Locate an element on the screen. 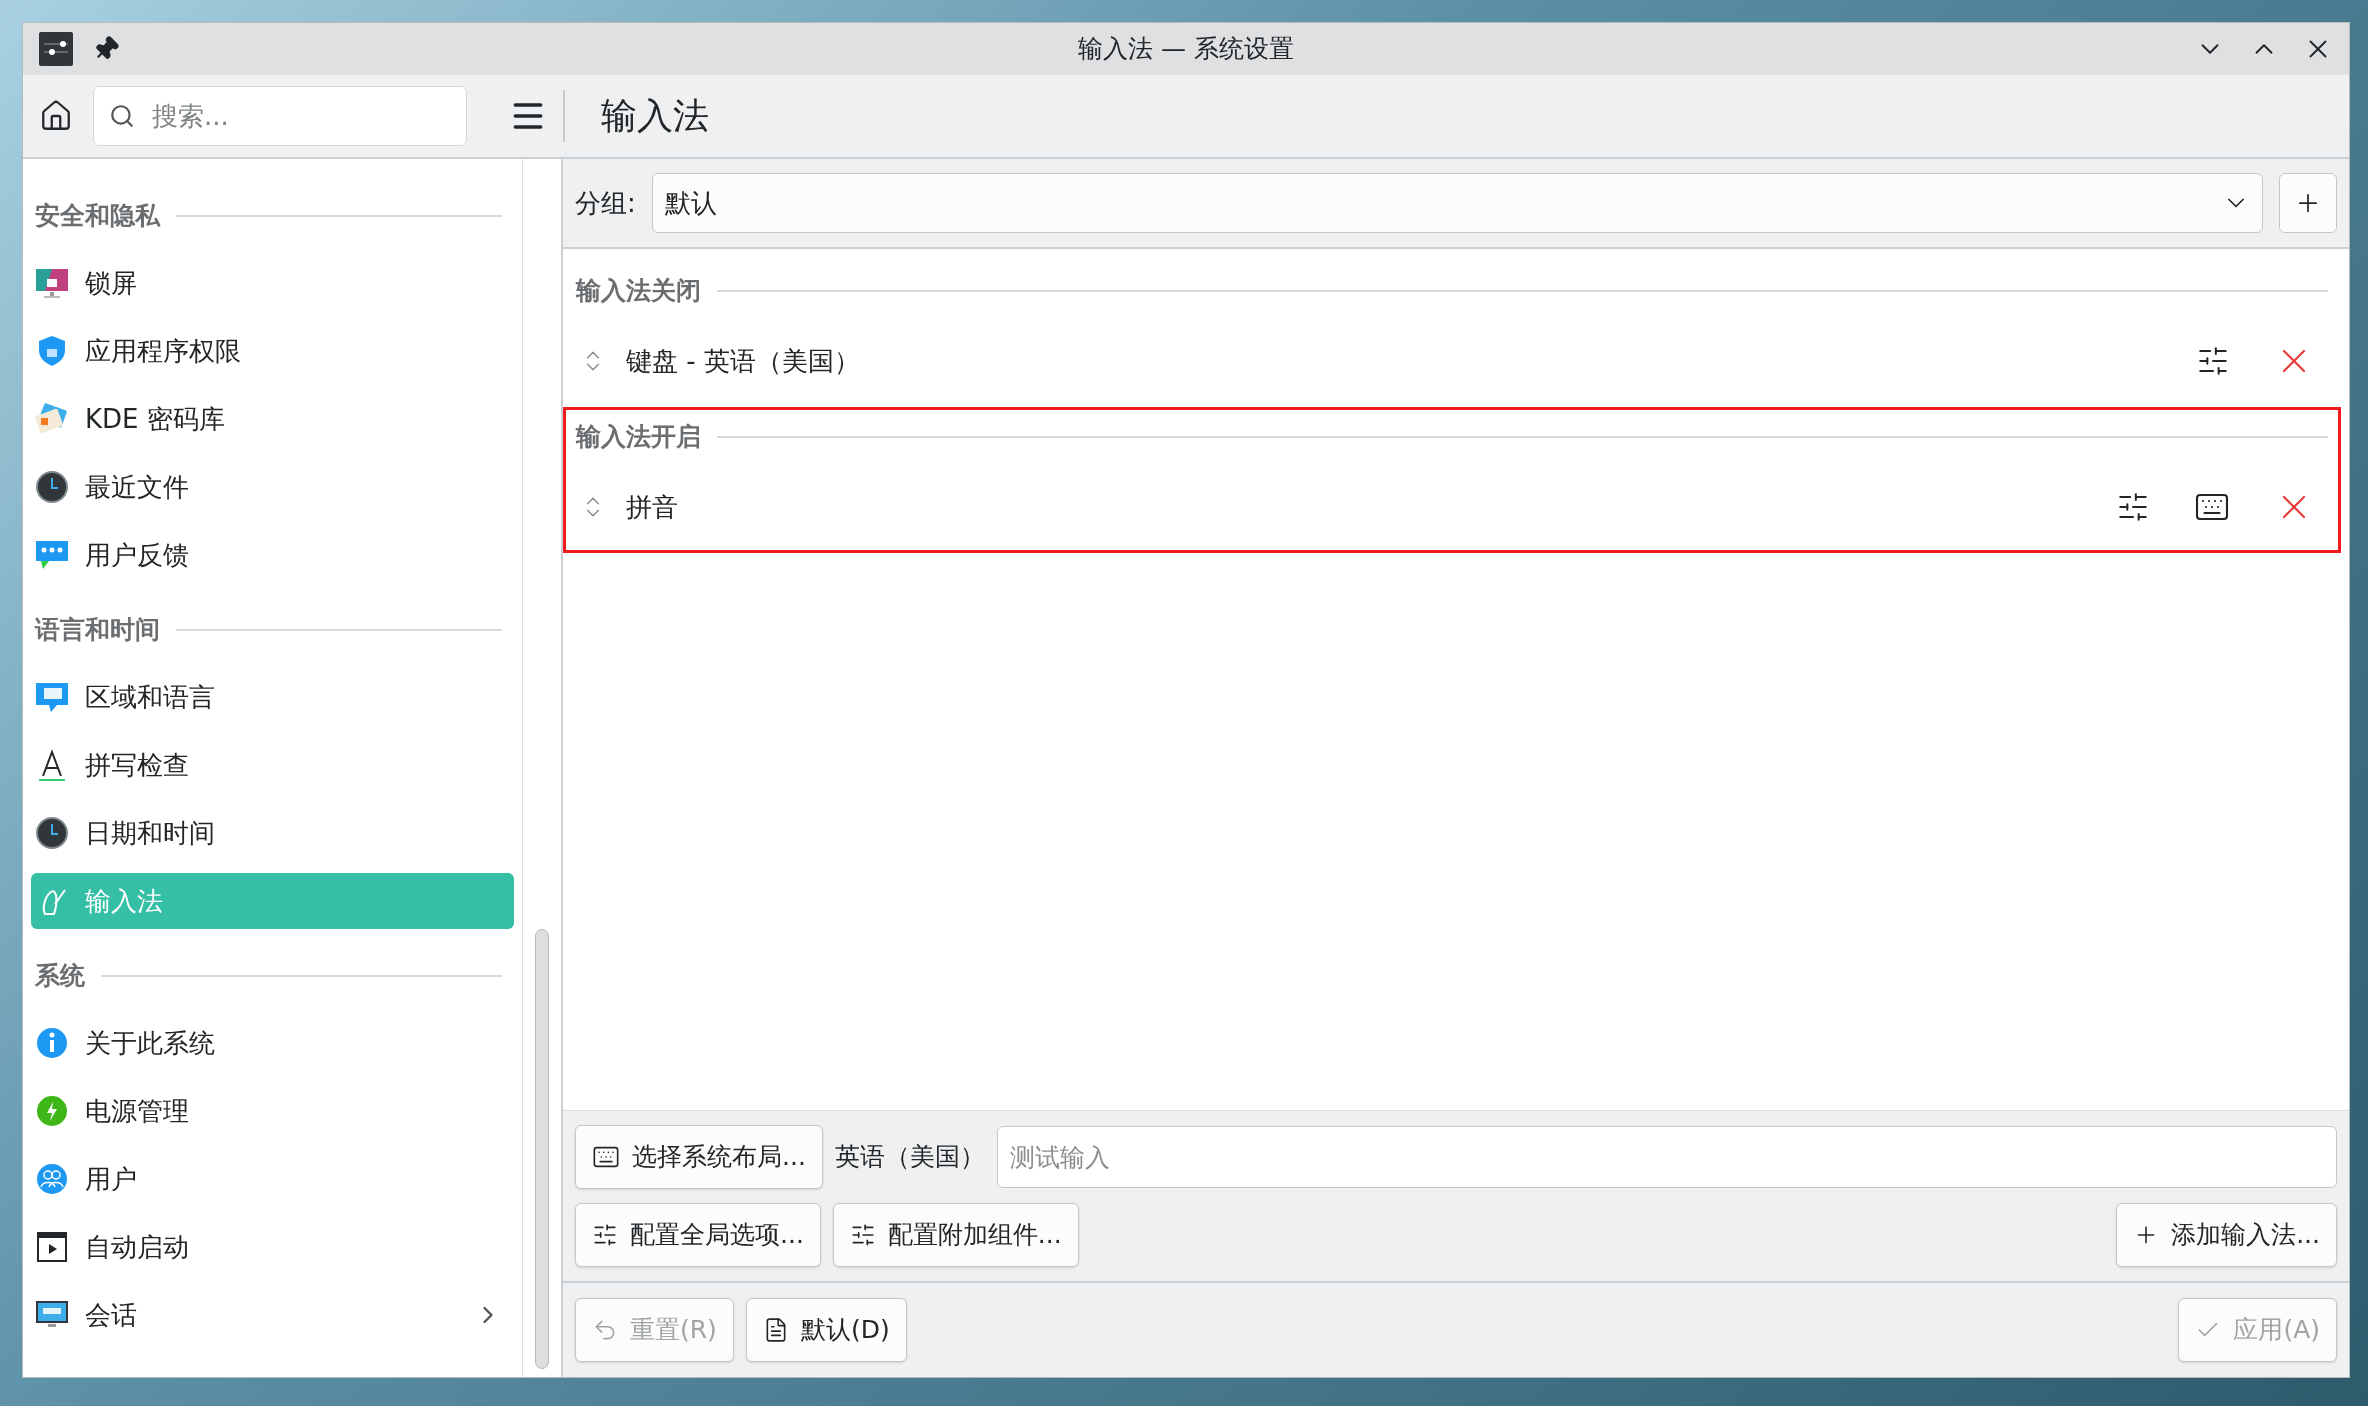 This screenshot has width=2368, height=1406. sidebar-item: 用户反馈 is located at coordinates (272, 555).